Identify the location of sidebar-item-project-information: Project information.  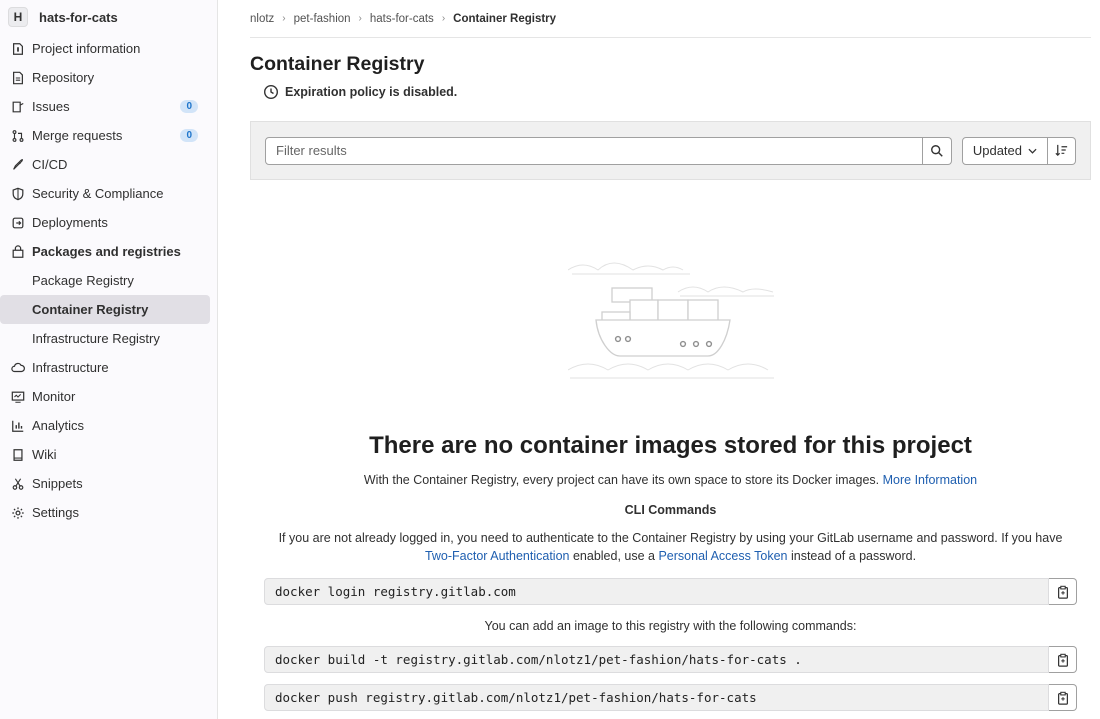
(108, 48).